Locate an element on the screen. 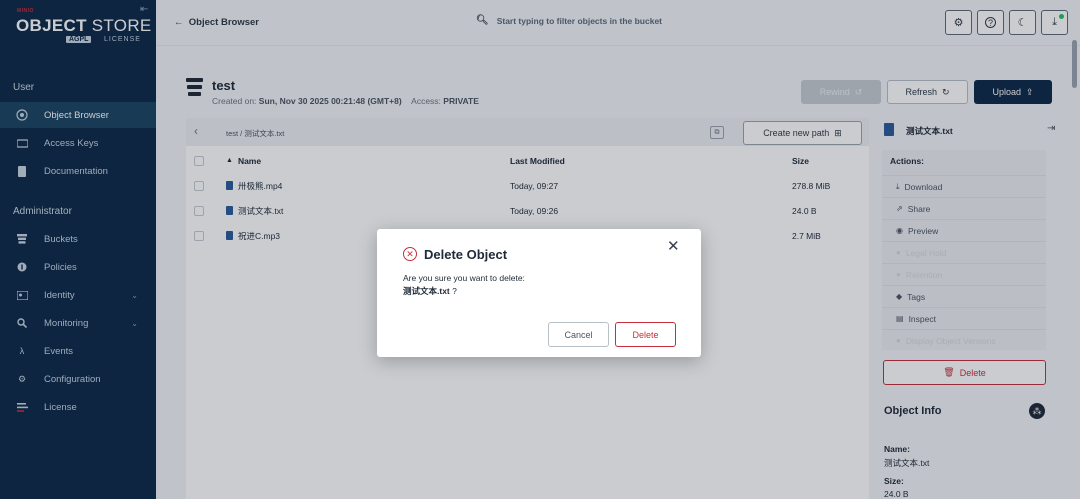  close-icon: ✕ is located at coordinates (673, 246).